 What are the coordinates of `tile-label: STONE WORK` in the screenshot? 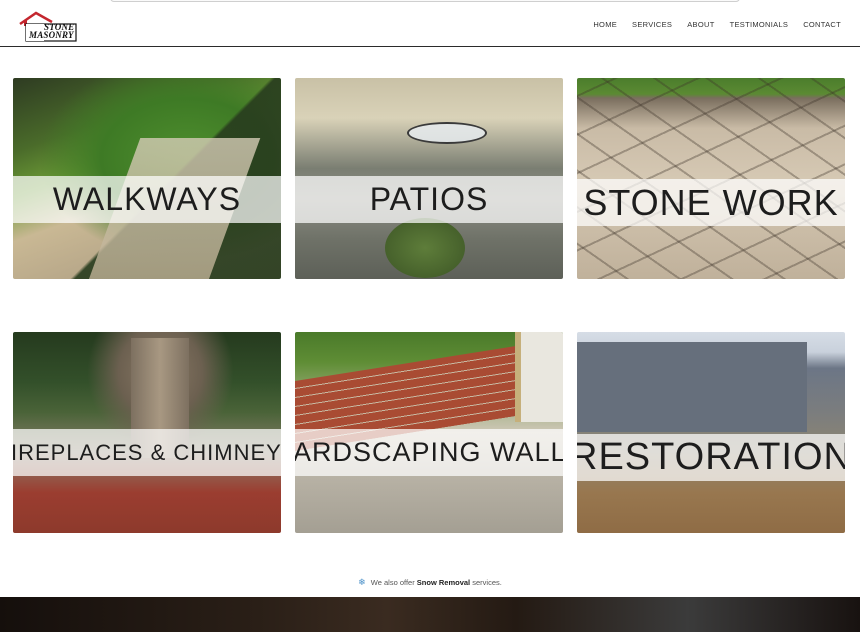 It's located at (711, 202).